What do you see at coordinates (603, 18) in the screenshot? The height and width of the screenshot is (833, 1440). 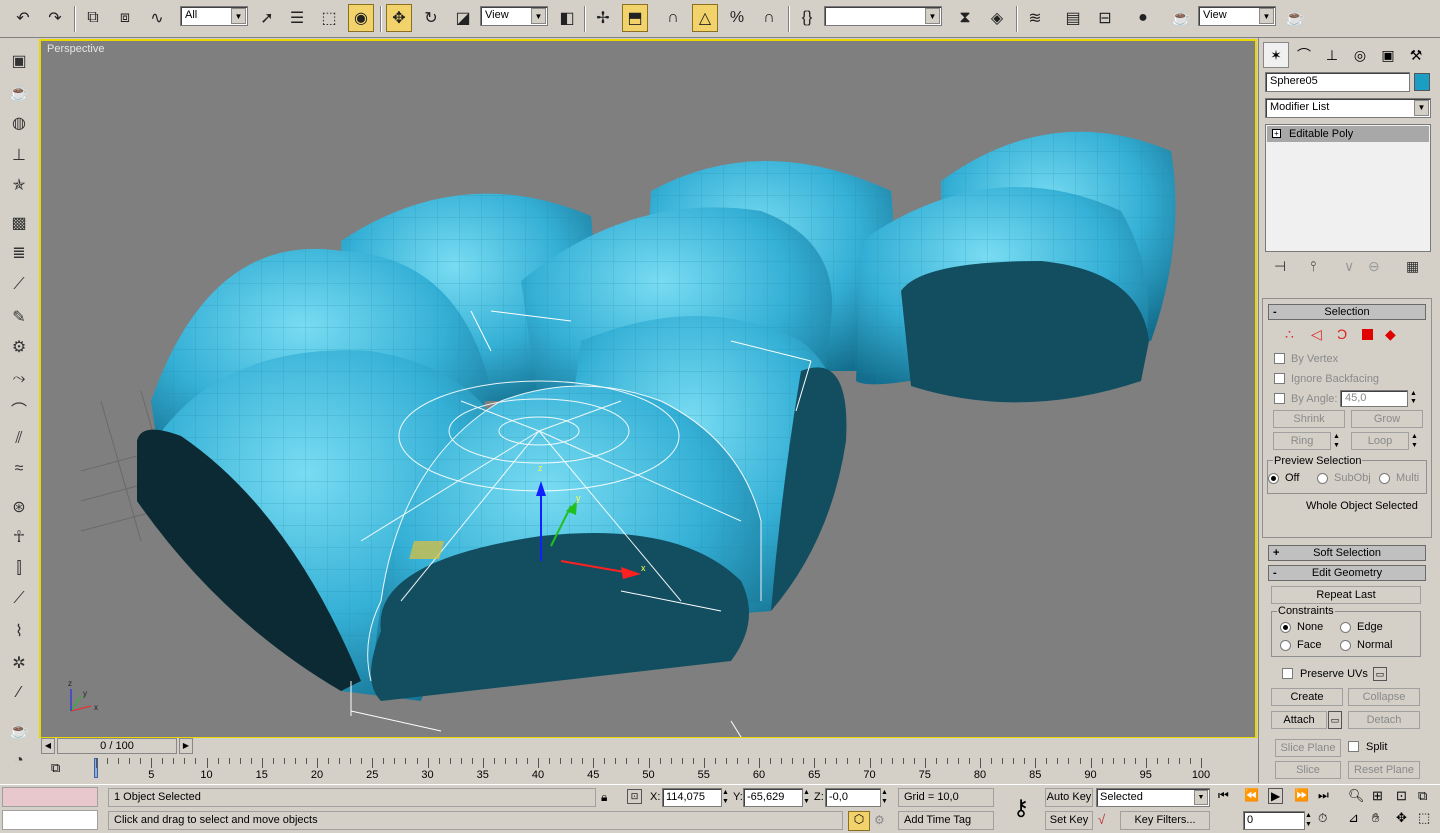 I see `manipulate-icon: ✢` at bounding box center [603, 18].